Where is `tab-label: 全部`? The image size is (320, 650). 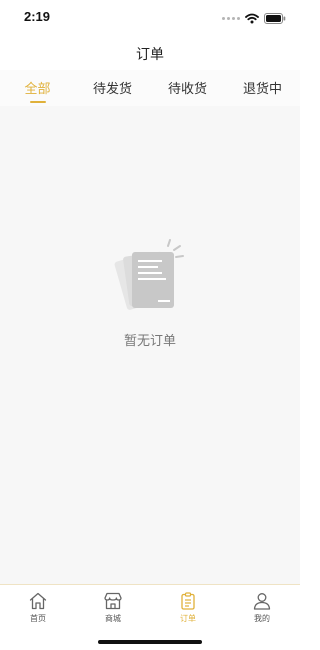
tab-label: 全部 is located at coordinates (37, 89).